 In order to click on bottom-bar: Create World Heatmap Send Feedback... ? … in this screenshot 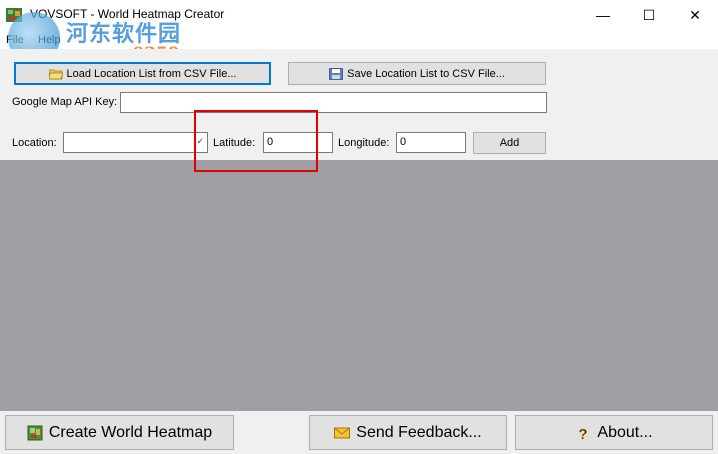, I will do `click(359, 432)`.